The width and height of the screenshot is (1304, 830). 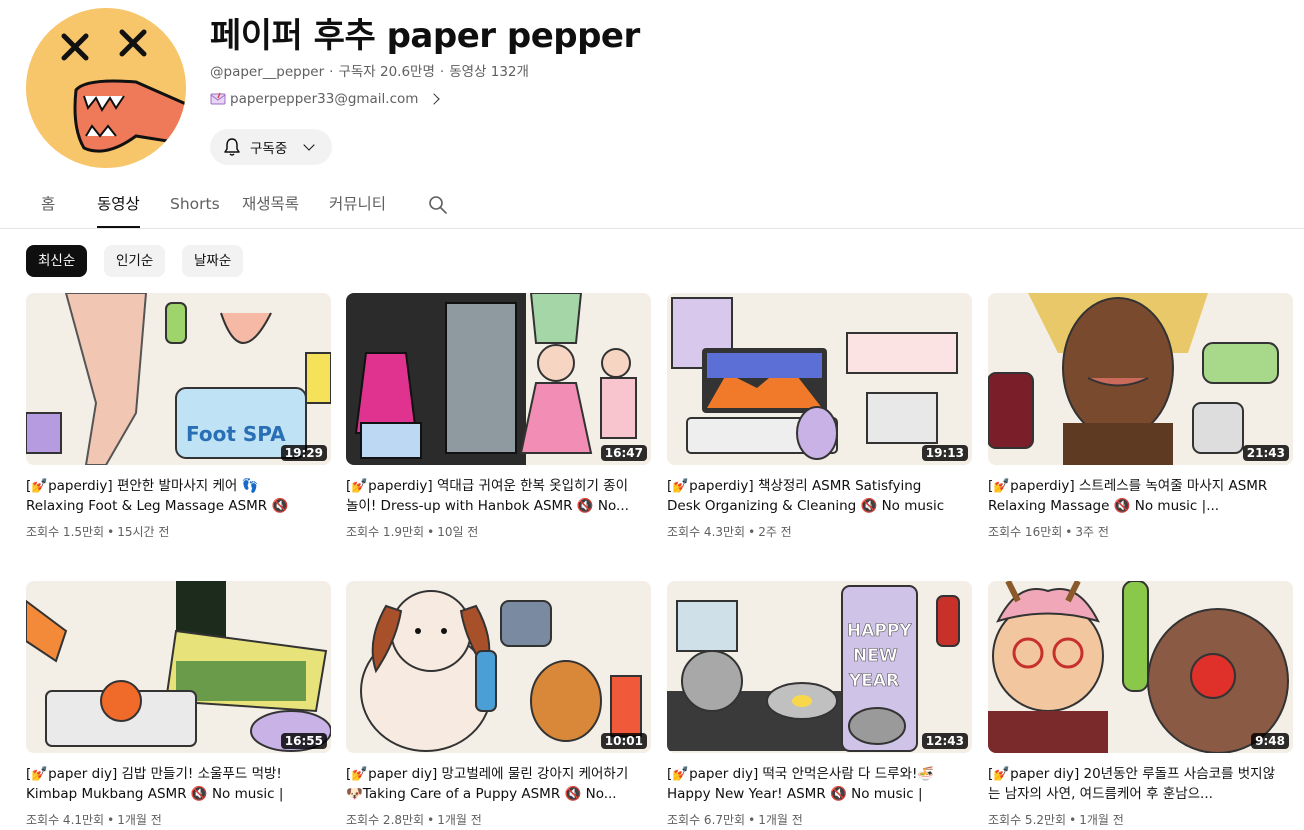 What do you see at coordinates (489, 72) in the screenshot?
I see `video-count: 동영상 132개` at bounding box center [489, 72].